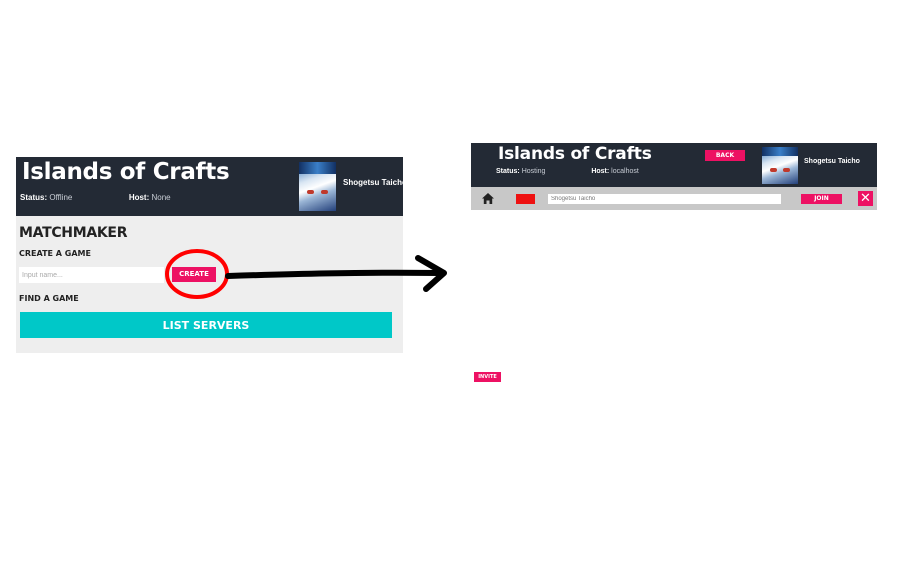 Image resolution: width=905 pixels, height=561 pixels. Describe the element at coordinates (821, 199) in the screenshot. I see `join-button: JOIN` at that location.